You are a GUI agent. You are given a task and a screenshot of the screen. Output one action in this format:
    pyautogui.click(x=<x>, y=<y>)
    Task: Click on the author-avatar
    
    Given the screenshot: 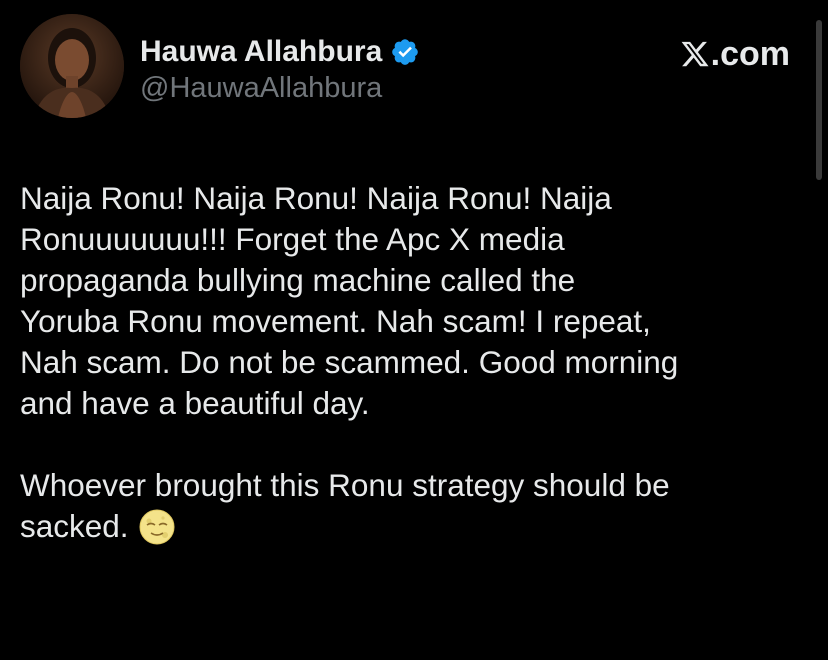 What is the action you would take?
    pyautogui.click(x=72, y=66)
    